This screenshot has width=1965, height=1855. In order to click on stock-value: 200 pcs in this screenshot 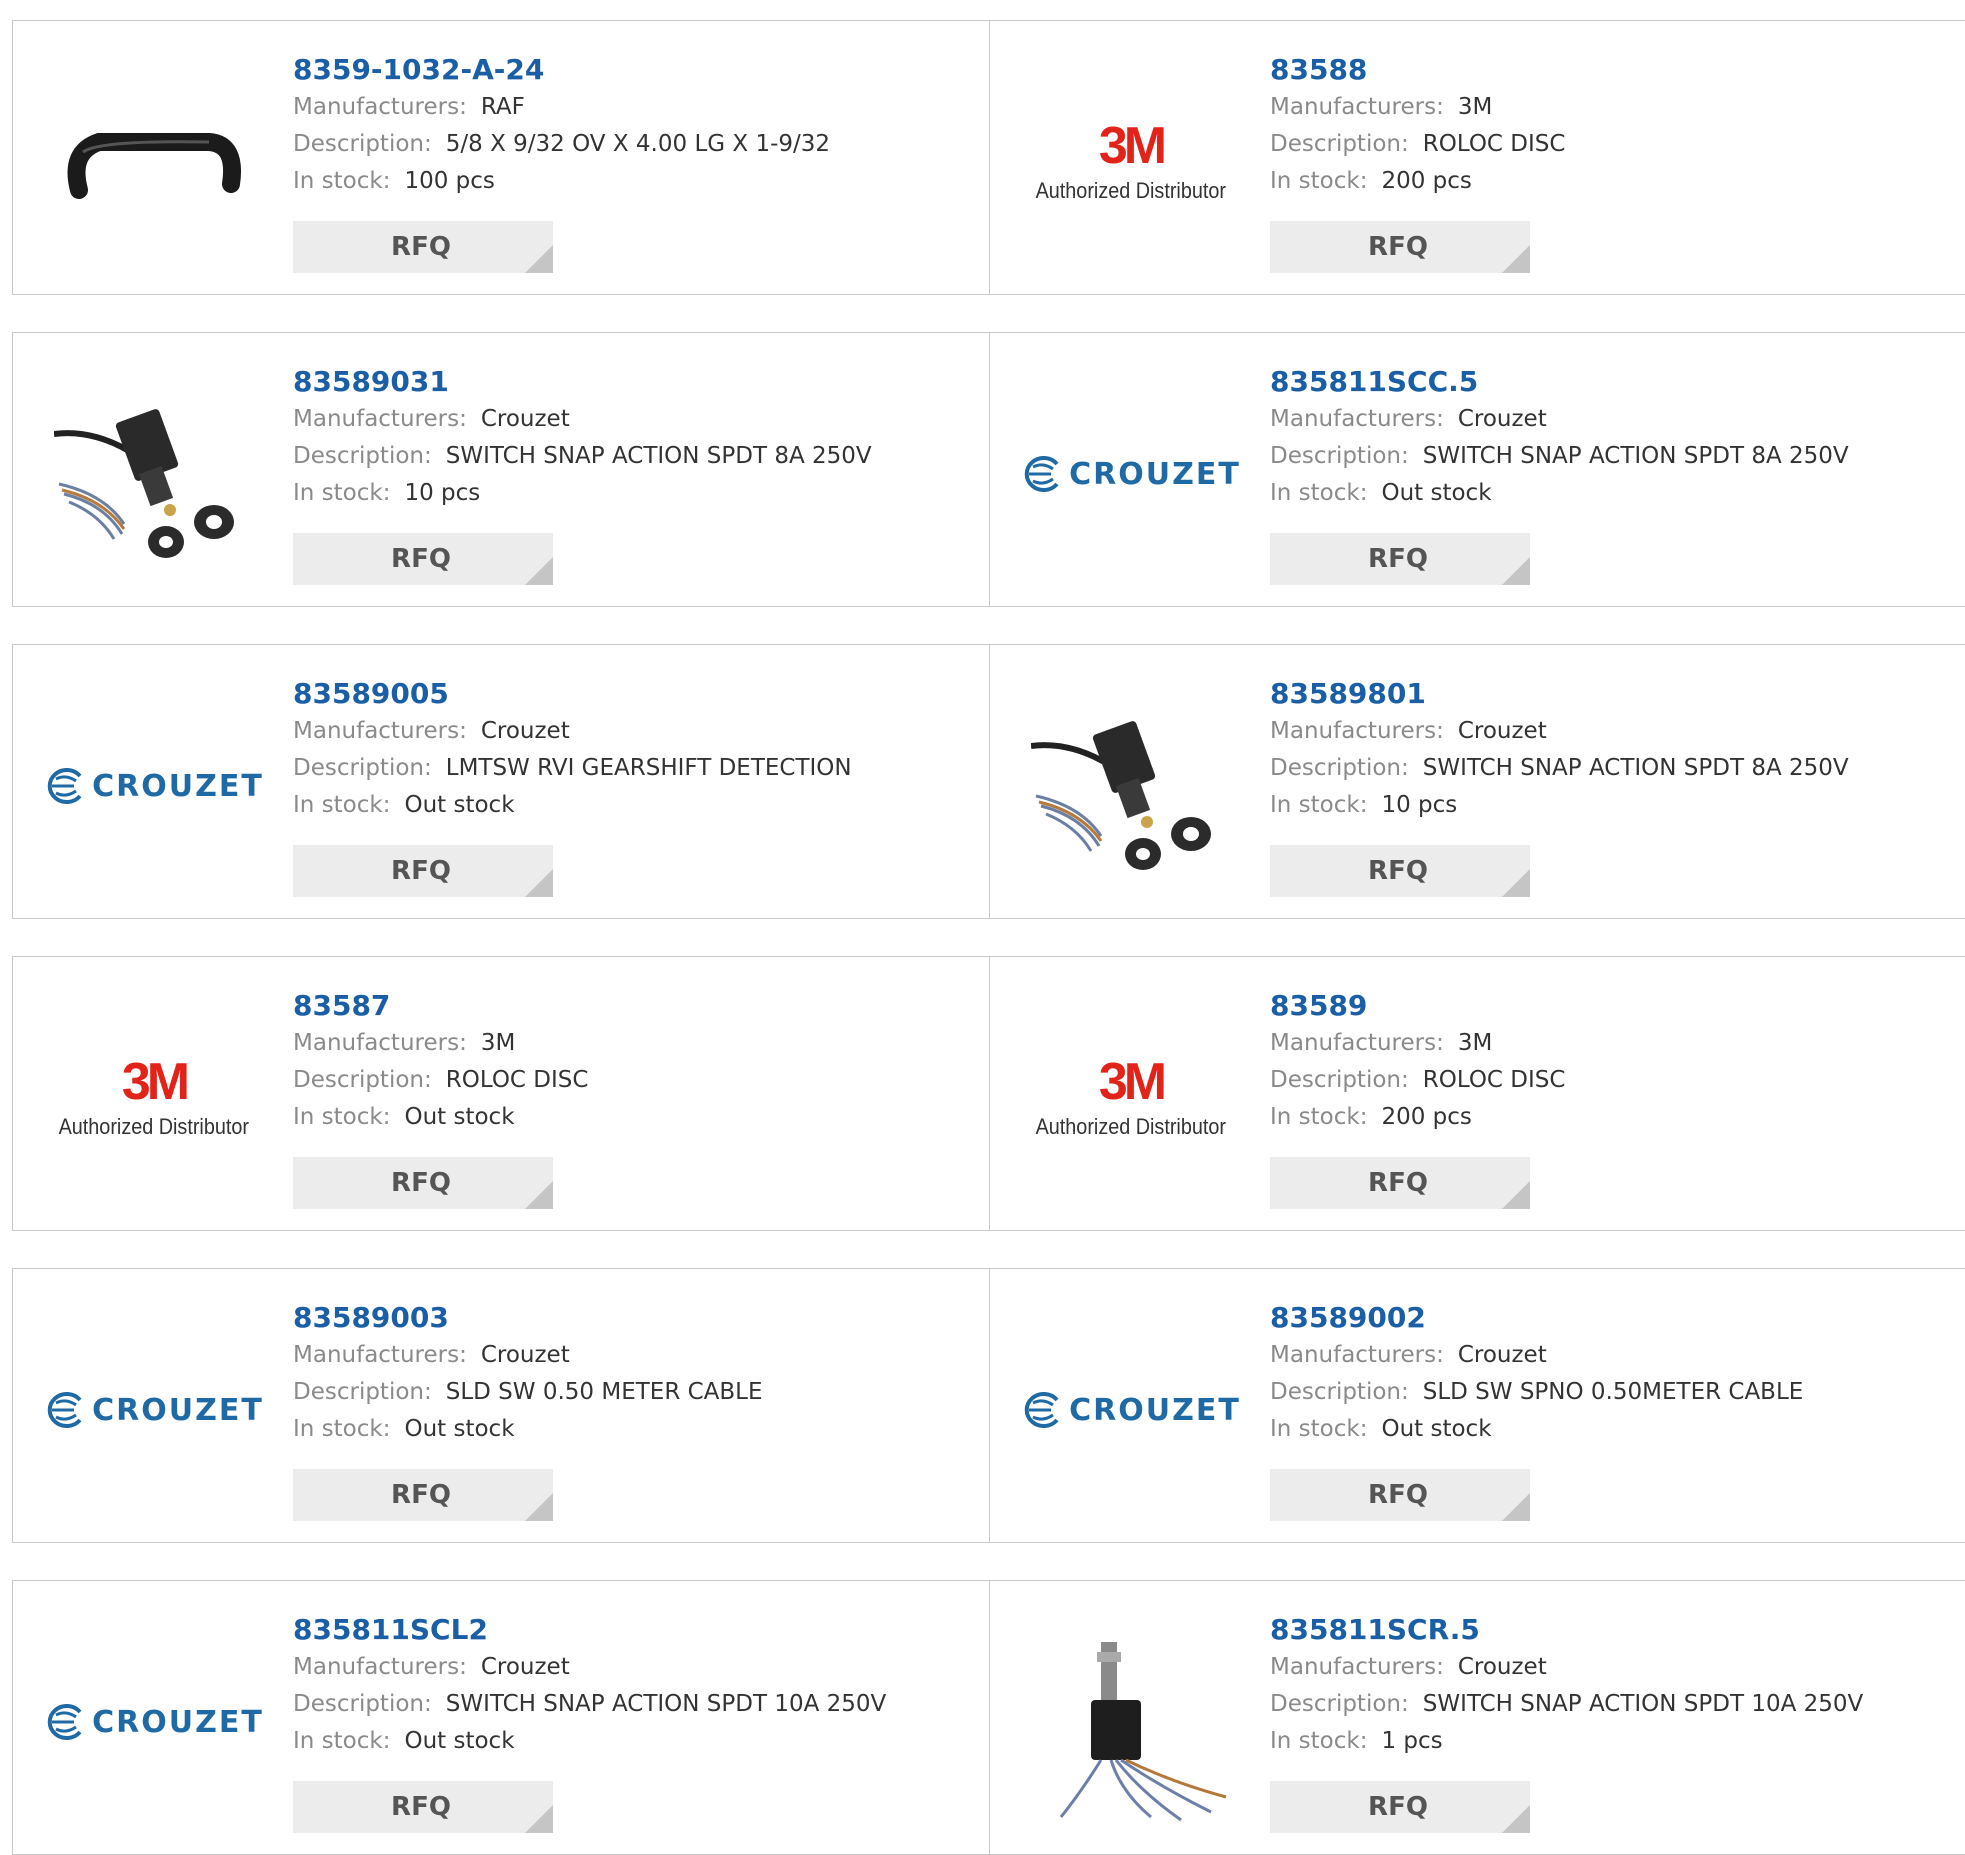, I will do `click(1426, 1117)`.